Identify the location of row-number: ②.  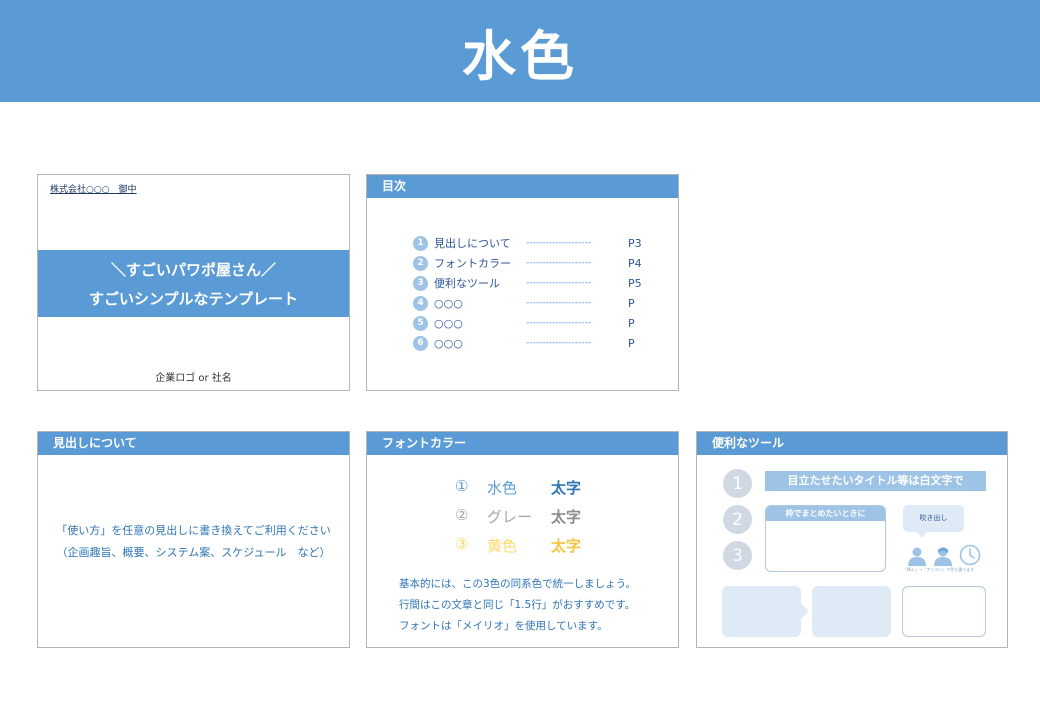
(462, 515).